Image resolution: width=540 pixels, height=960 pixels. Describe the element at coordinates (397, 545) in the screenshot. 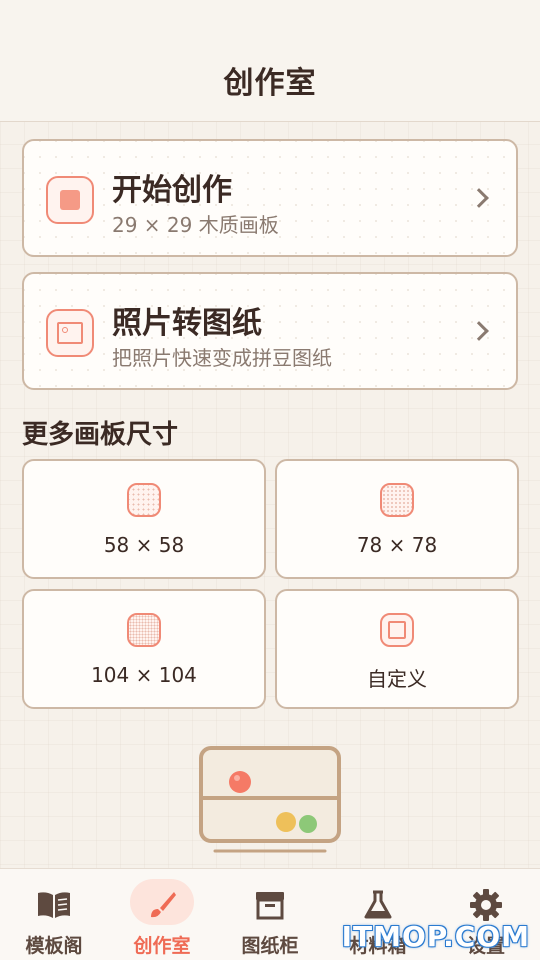

I see `size-label: 78 × 78` at that location.